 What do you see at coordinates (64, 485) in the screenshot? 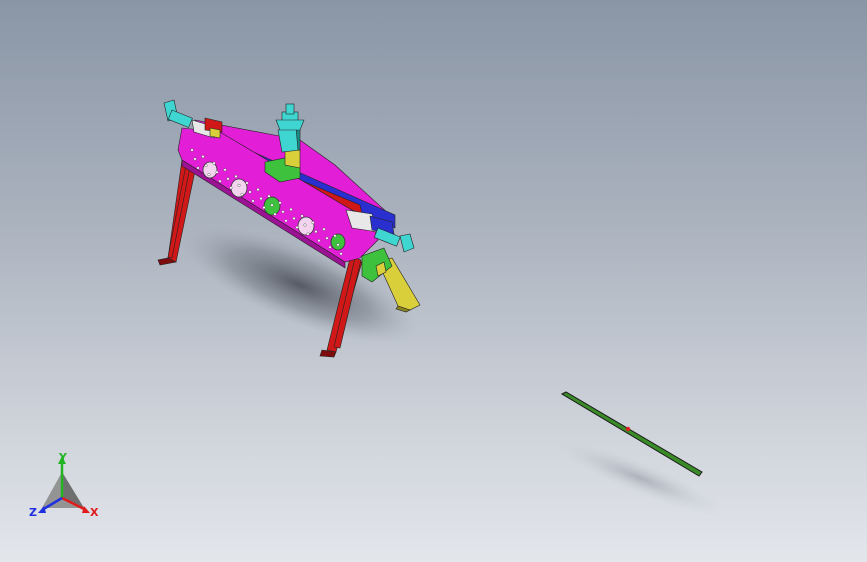
I see `view-orientation-triad: Y X Z` at bounding box center [64, 485].